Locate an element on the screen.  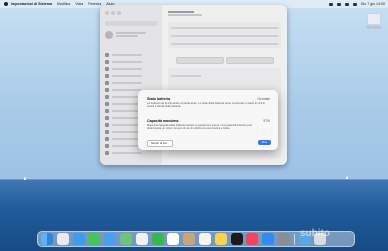
facetime-icon is located at coordinates (157, 239).